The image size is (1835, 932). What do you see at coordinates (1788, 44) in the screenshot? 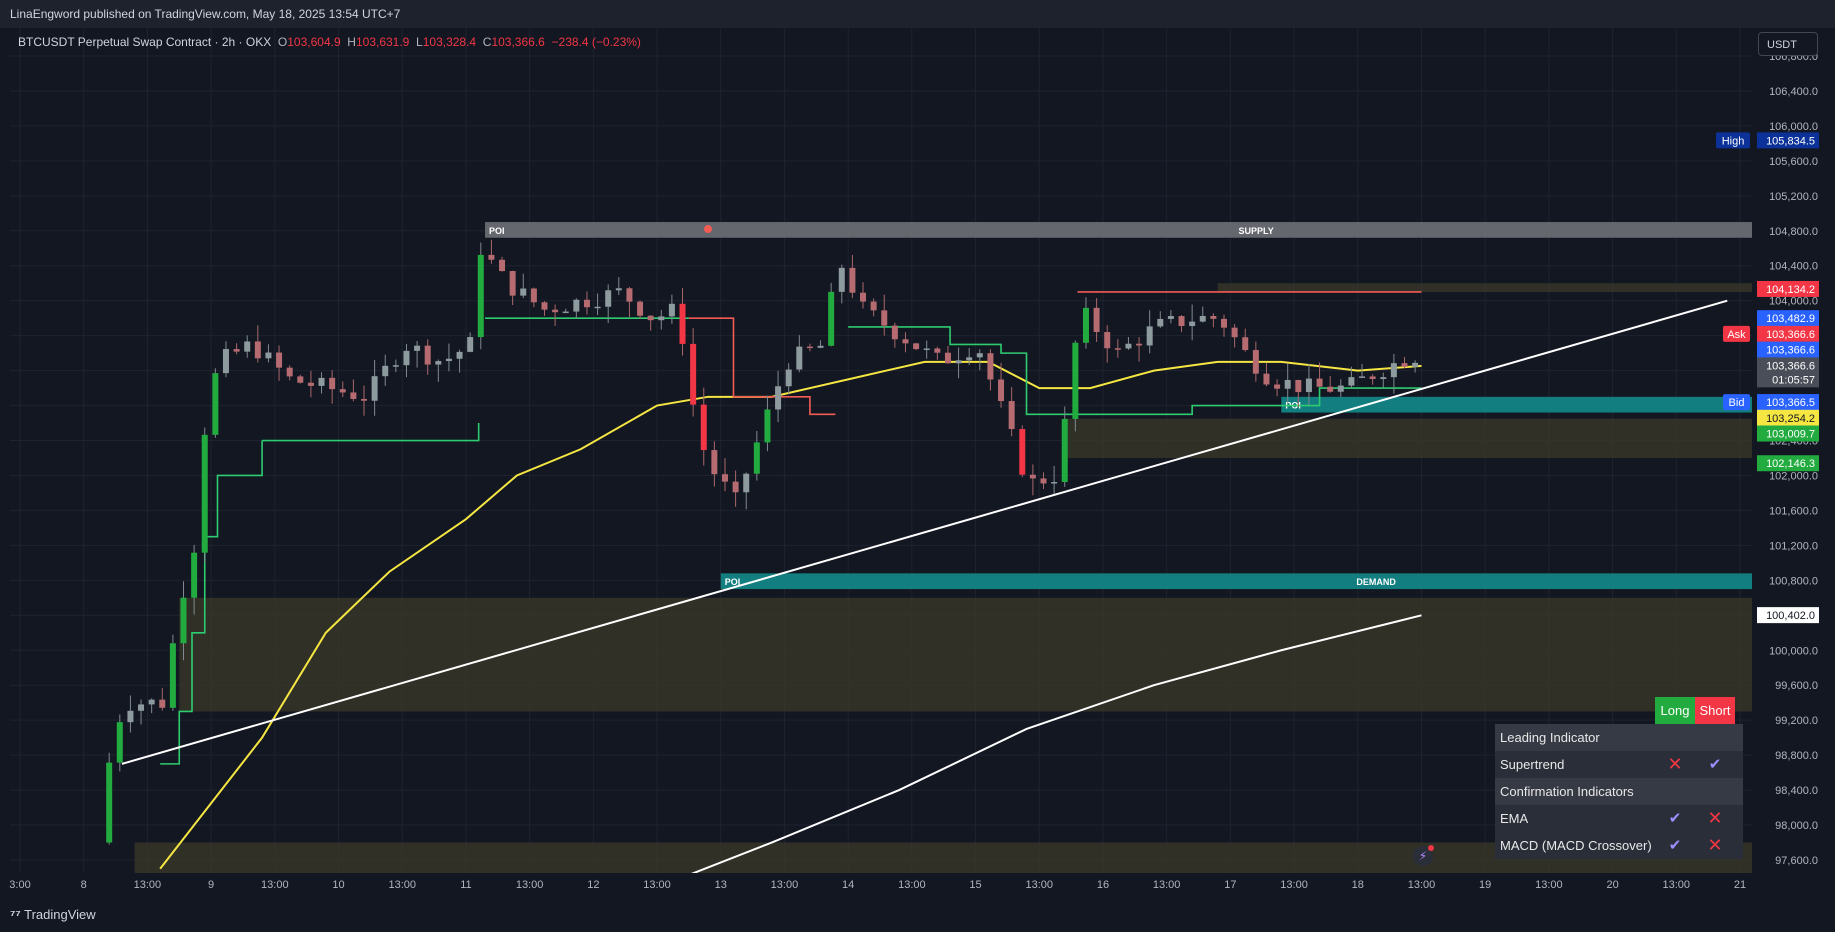
I see `currency-selector: USDT` at bounding box center [1788, 44].